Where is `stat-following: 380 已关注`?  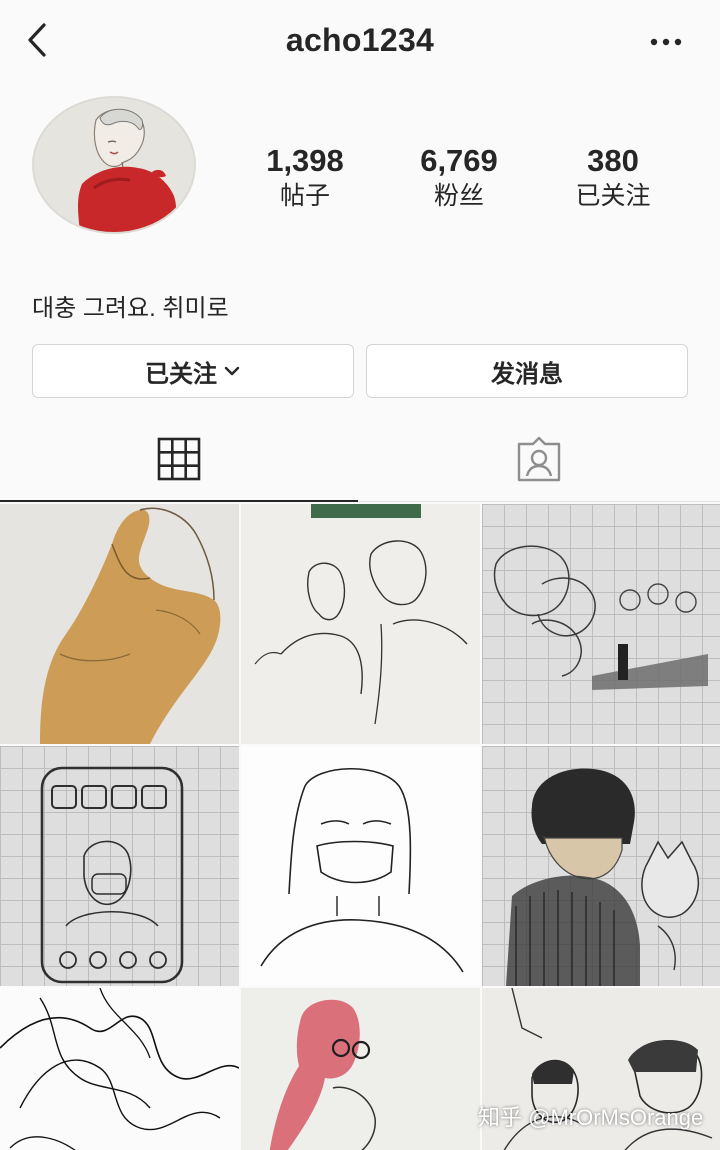 stat-following: 380 已关注 is located at coordinates (613, 182).